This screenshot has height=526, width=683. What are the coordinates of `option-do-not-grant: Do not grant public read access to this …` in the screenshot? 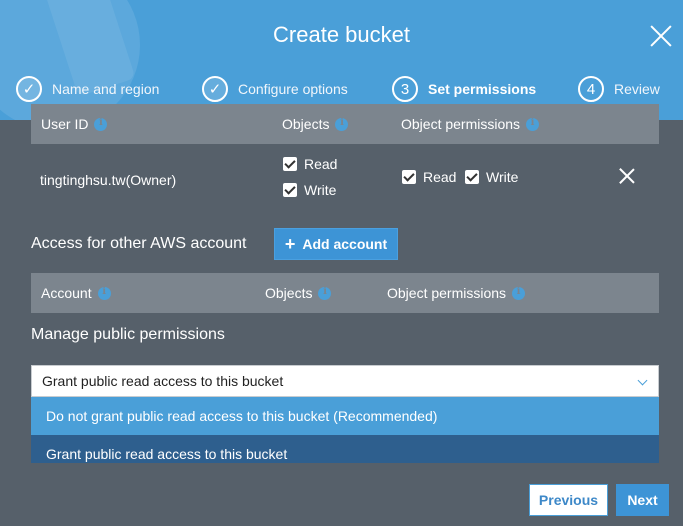 It's located at (345, 416).